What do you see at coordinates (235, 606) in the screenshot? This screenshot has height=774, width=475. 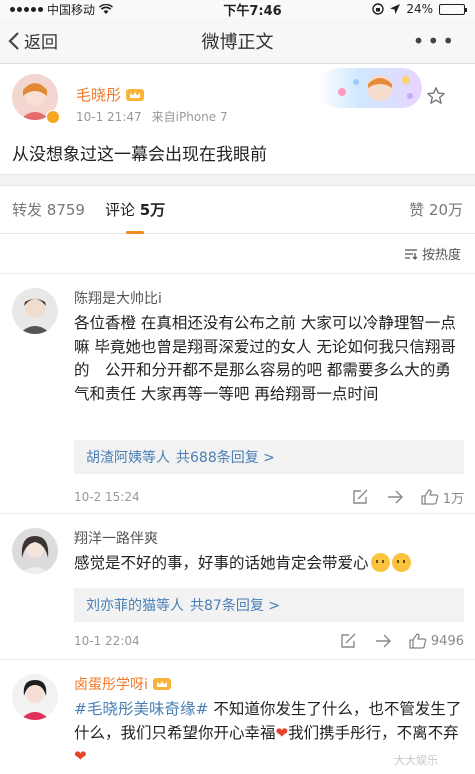 I see `reply-count: 共87条回复 >` at bounding box center [235, 606].